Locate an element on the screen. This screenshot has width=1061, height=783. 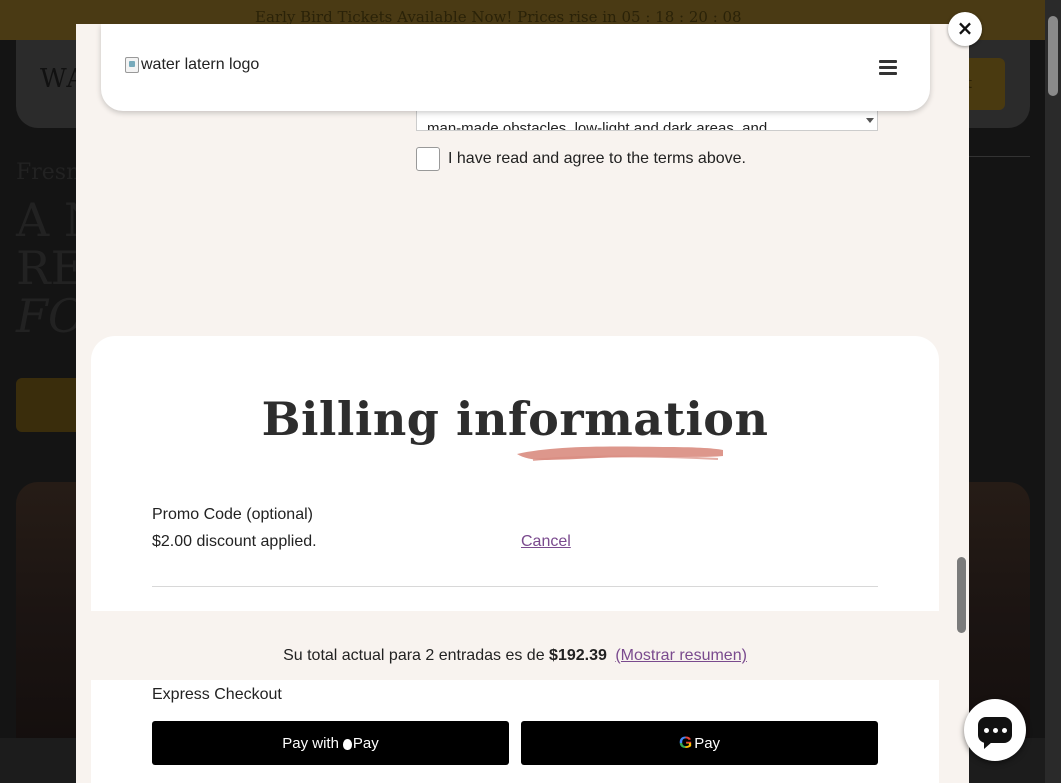
close-icon: × is located at coordinates (965, 28).